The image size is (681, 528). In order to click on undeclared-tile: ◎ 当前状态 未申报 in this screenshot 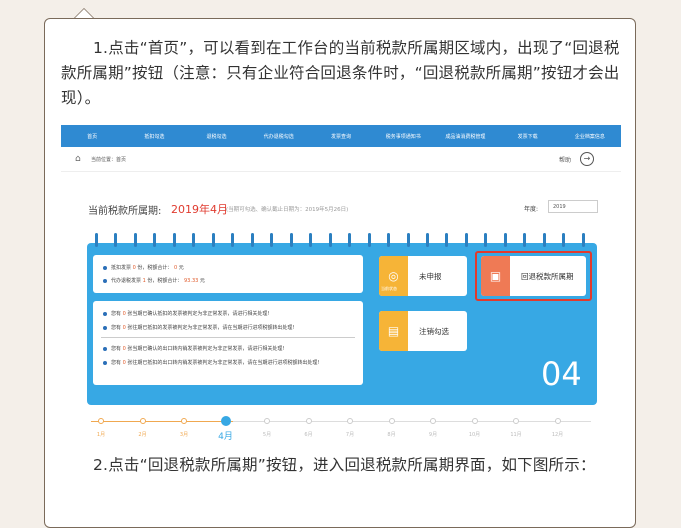, I will do `click(423, 276)`.